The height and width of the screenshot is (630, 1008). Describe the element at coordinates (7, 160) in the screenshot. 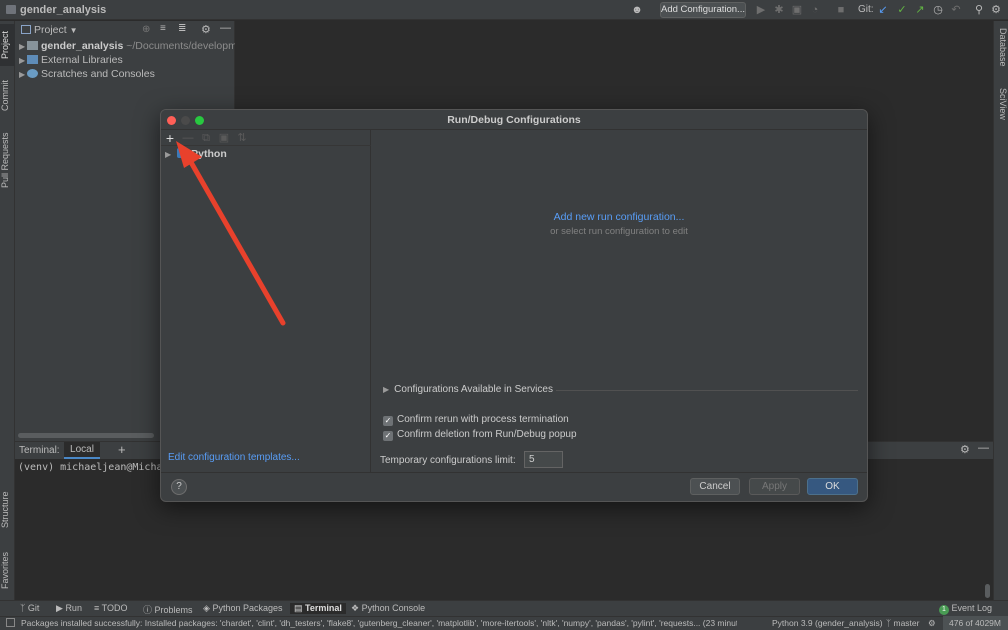

I see `tab-pull-requests: Pull Requests` at that location.